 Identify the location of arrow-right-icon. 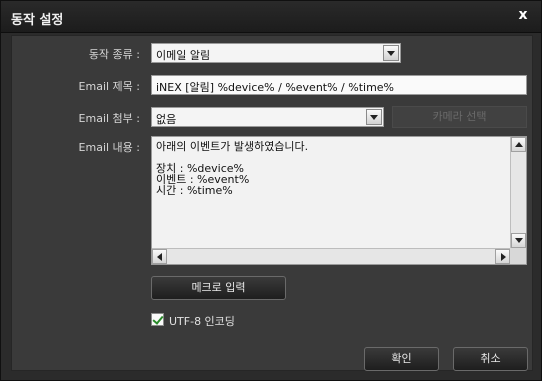
(503, 257).